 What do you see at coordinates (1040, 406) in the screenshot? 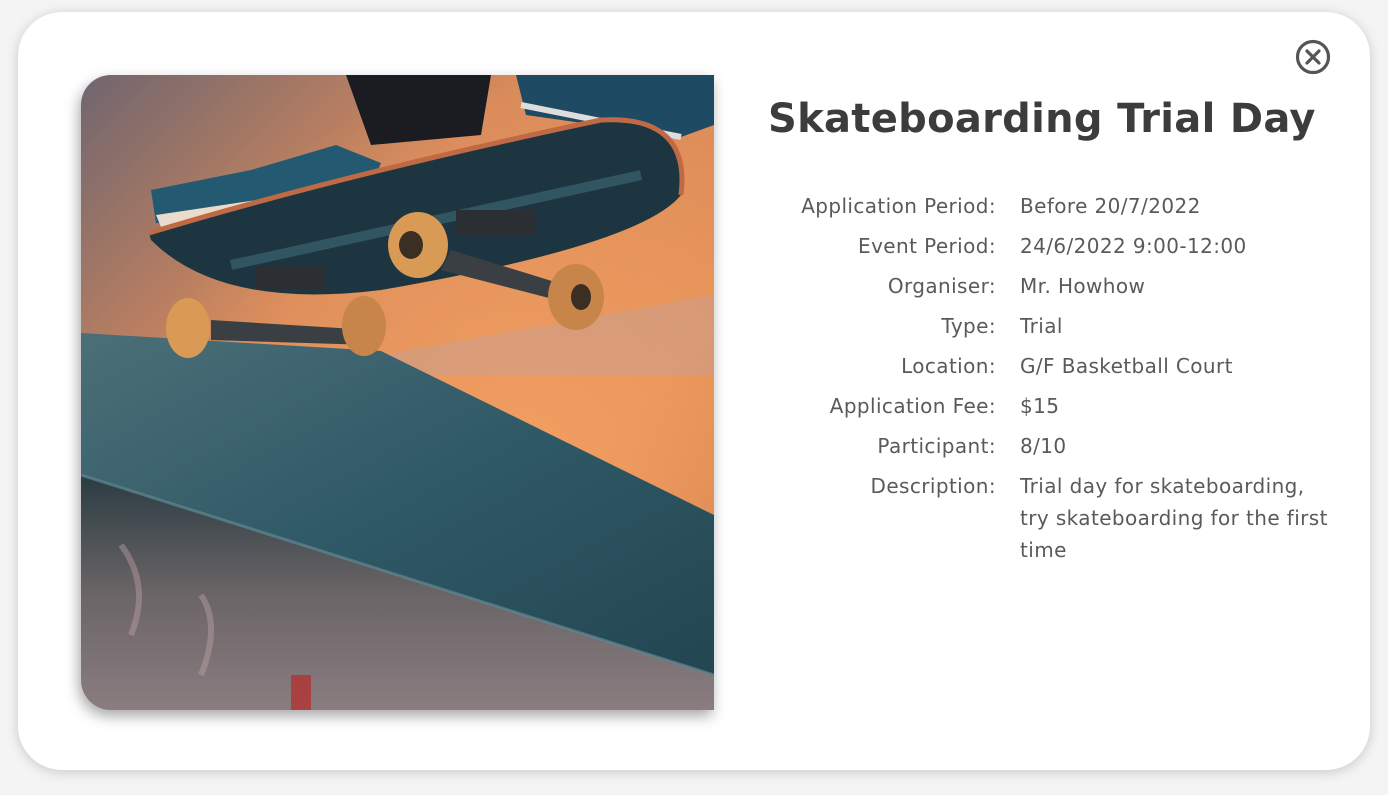
I see `detail-value: $15` at bounding box center [1040, 406].